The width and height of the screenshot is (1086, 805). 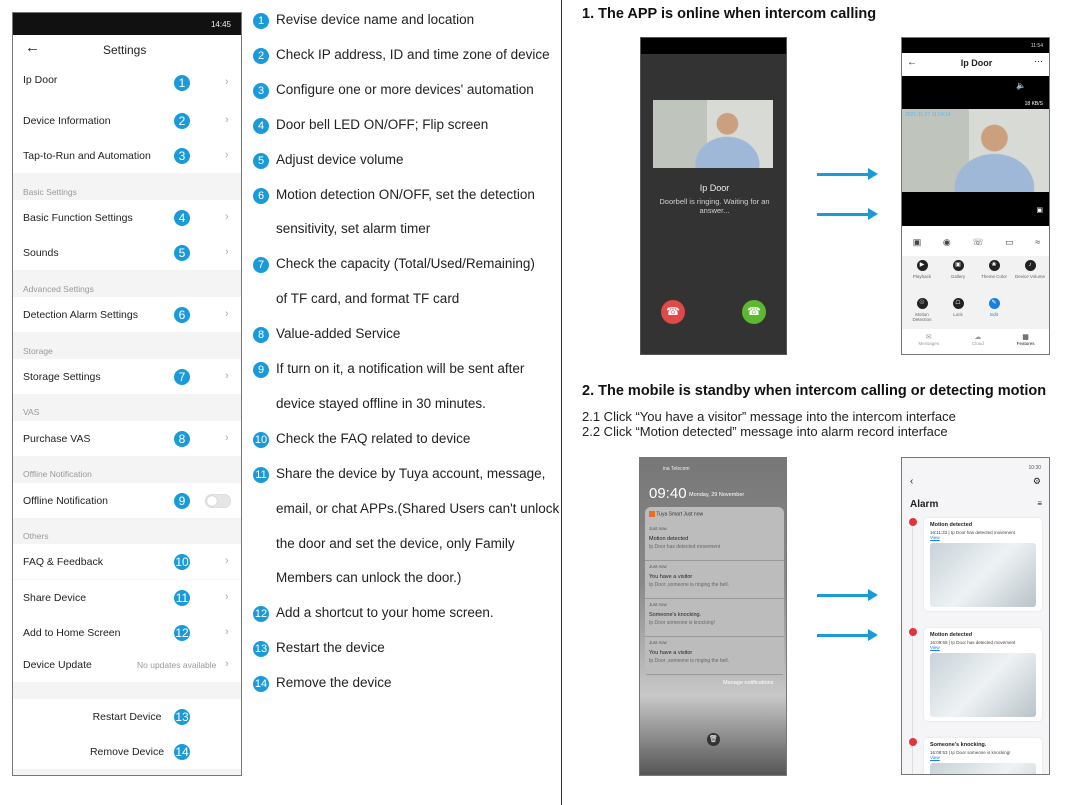 What do you see at coordinates (1009, 242) in the screenshot?
I see `record-icon: ▭` at bounding box center [1009, 242].